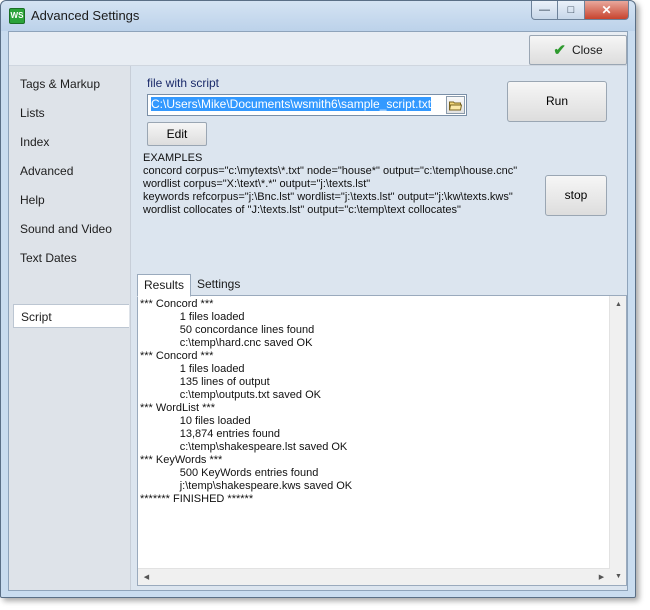  Describe the element at coordinates (71, 258) in the screenshot. I see `sidebar-item-text-dates: Text Dates` at that location.